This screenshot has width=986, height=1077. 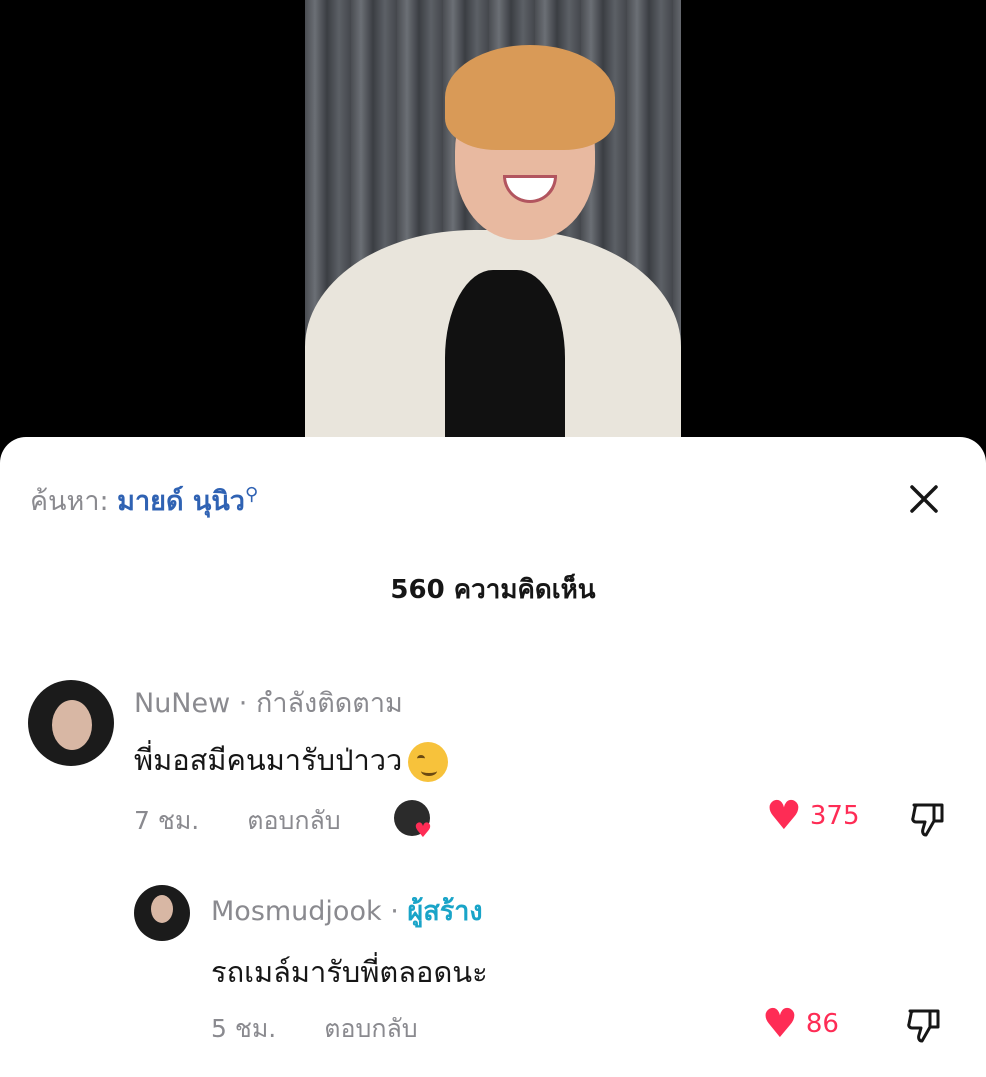 What do you see at coordinates (822, 1024) in the screenshot?
I see `like-count: 86` at bounding box center [822, 1024].